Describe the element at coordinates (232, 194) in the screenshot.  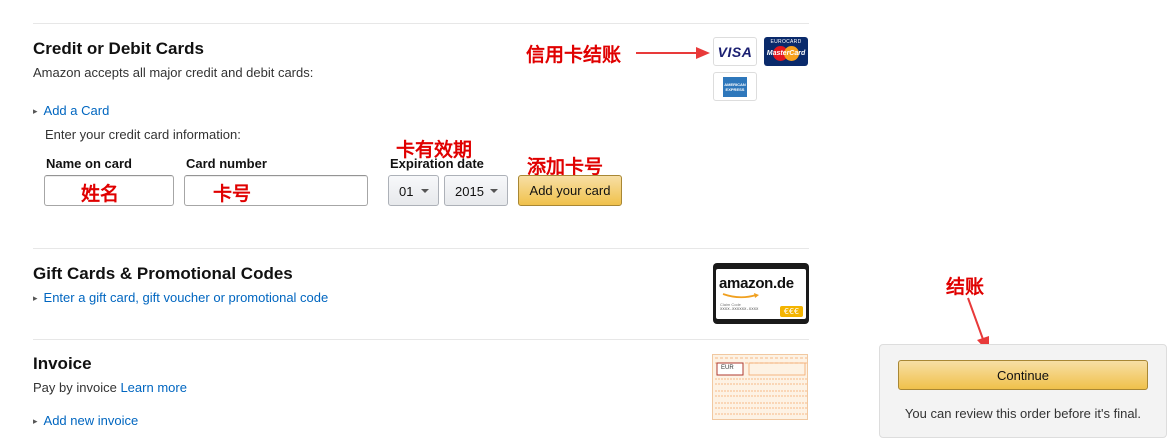
I see `annotation-number: 卡号` at that location.